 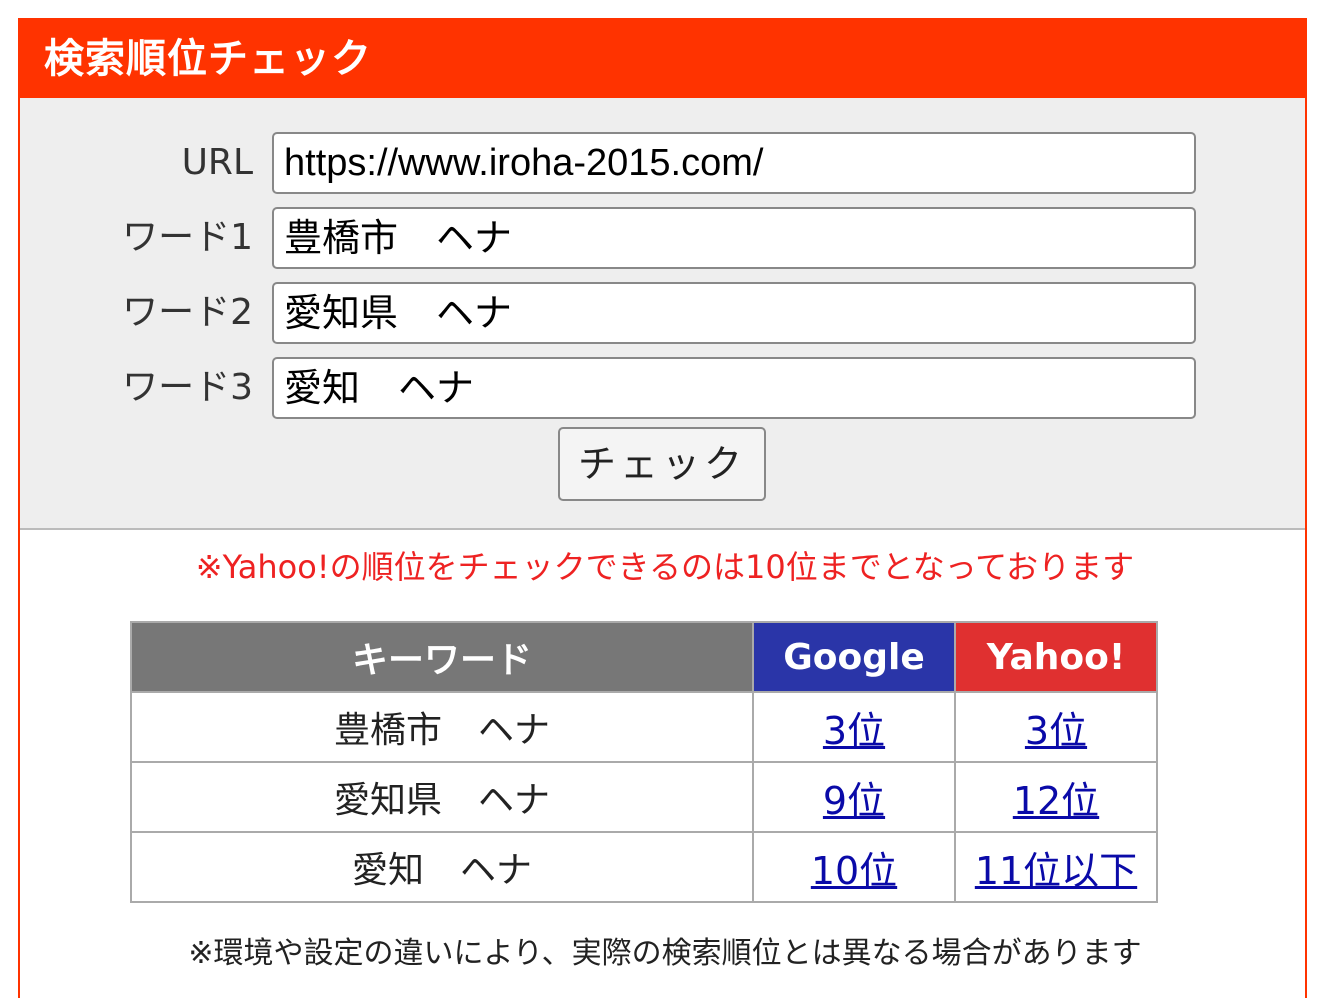 What do you see at coordinates (187, 312) in the screenshot?
I see `word2-label: ワード2` at bounding box center [187, 312].